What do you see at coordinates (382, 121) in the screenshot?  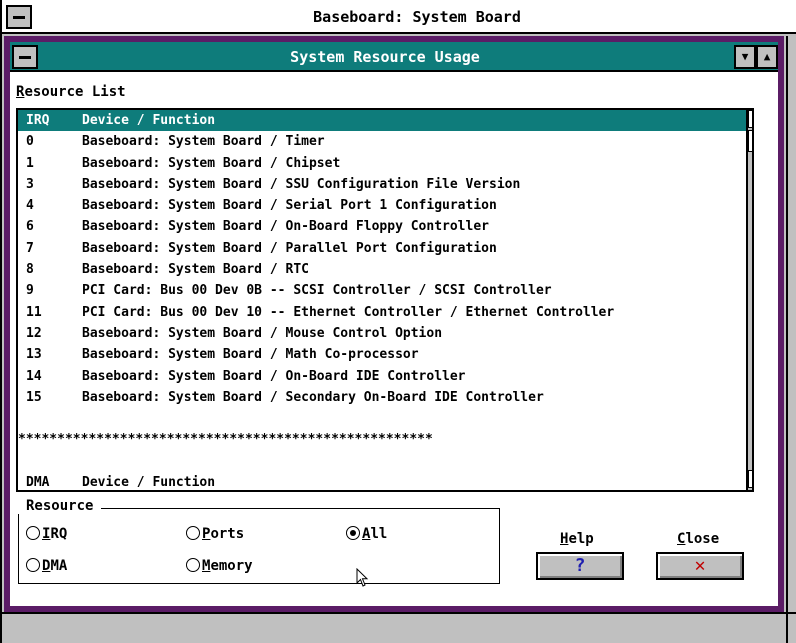 I see `list-header-row: IRQ Device / Function` at bounding box center [382, 121].